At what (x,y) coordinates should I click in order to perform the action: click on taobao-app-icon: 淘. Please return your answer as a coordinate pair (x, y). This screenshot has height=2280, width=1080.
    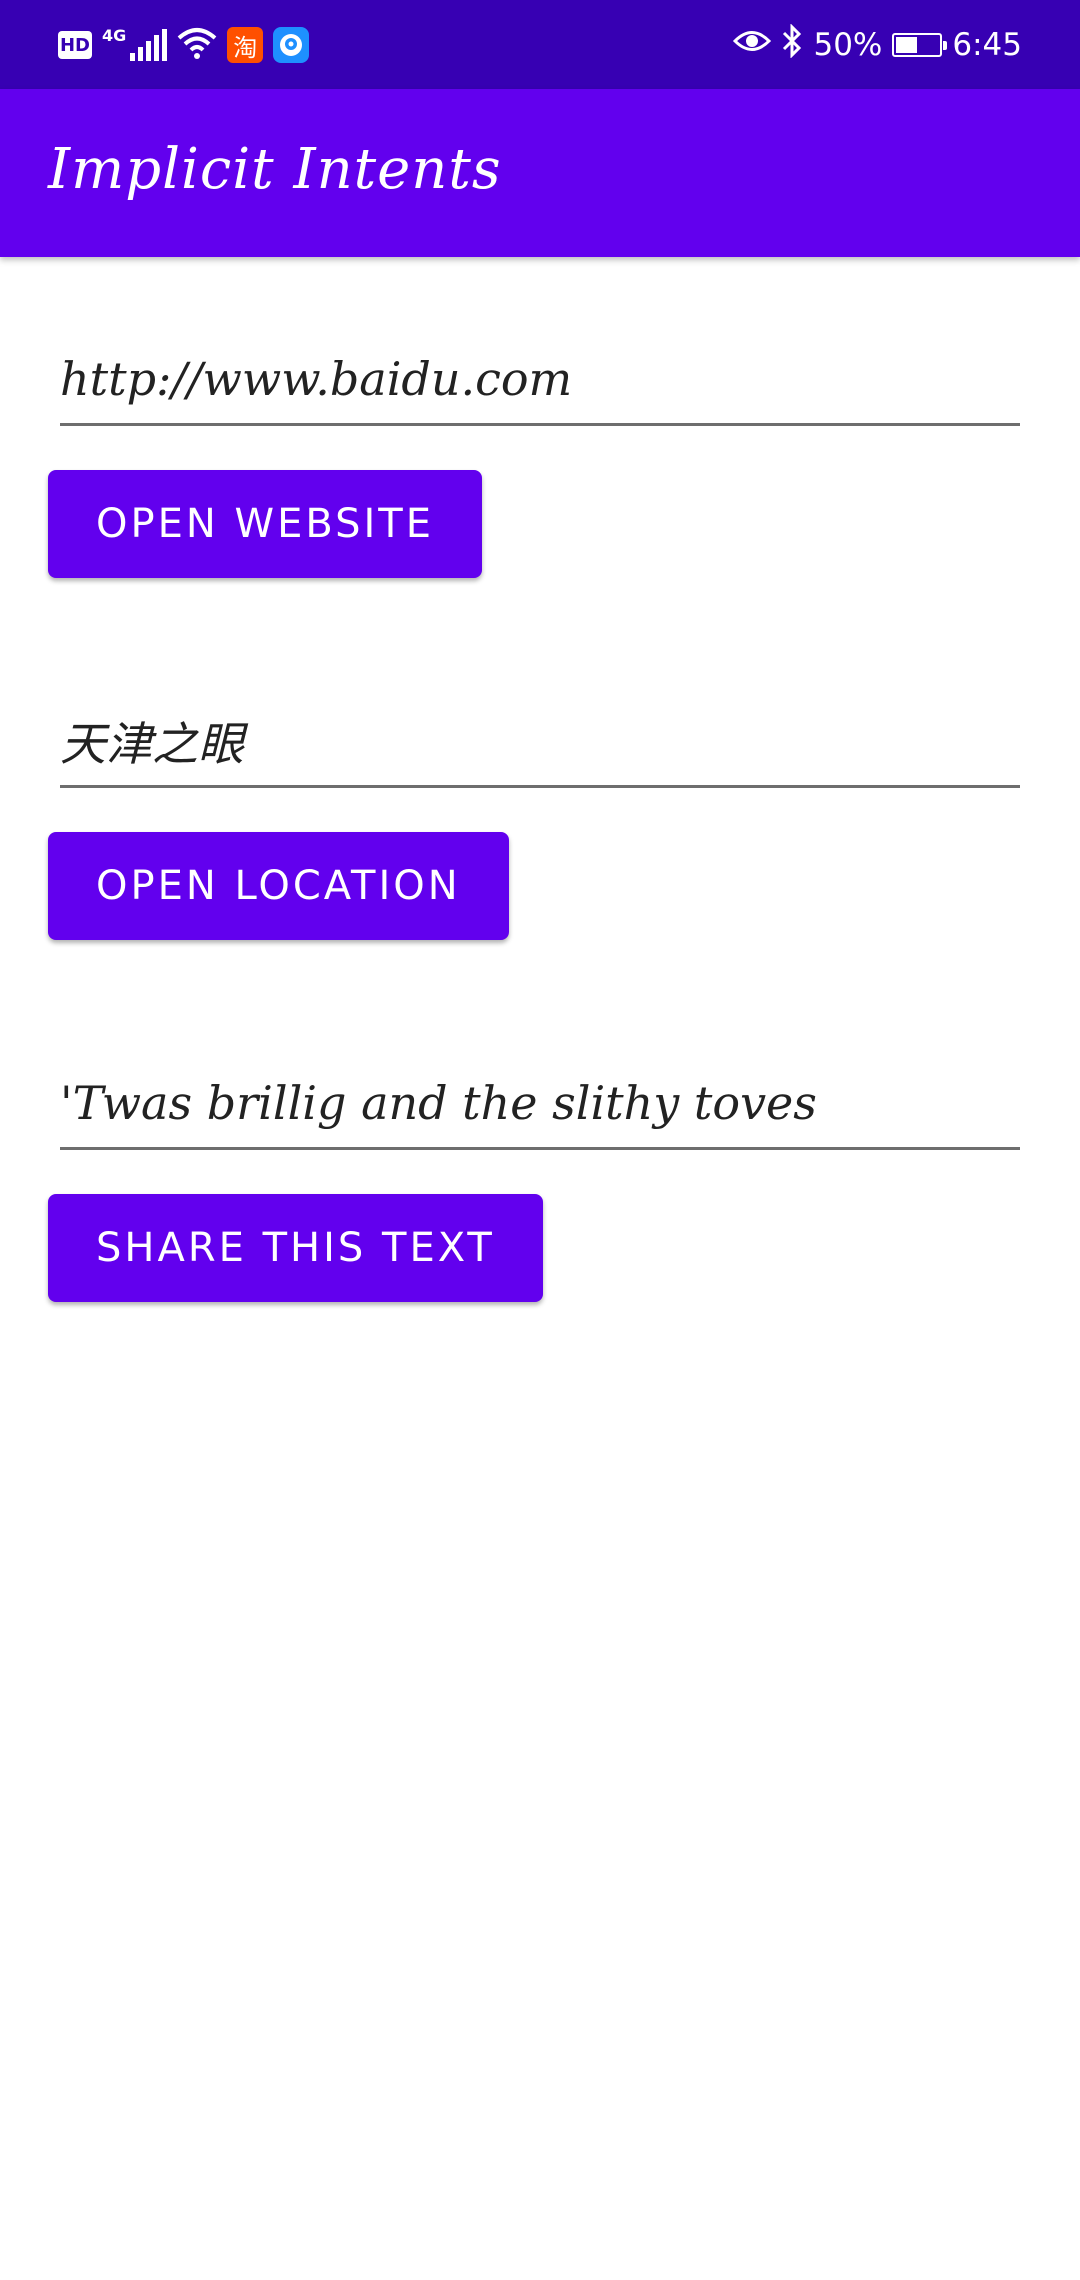
    Looking at the image, I should click on (245, 45).